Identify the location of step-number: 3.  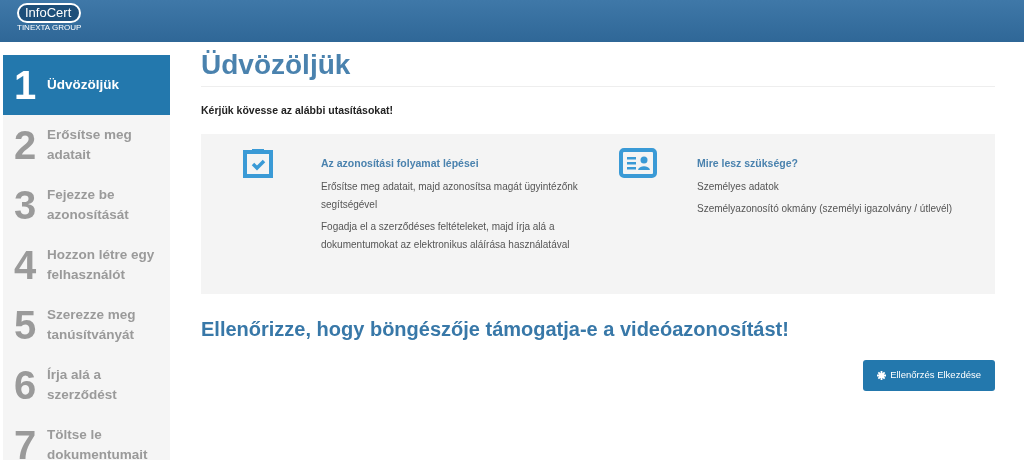
(25, 205).